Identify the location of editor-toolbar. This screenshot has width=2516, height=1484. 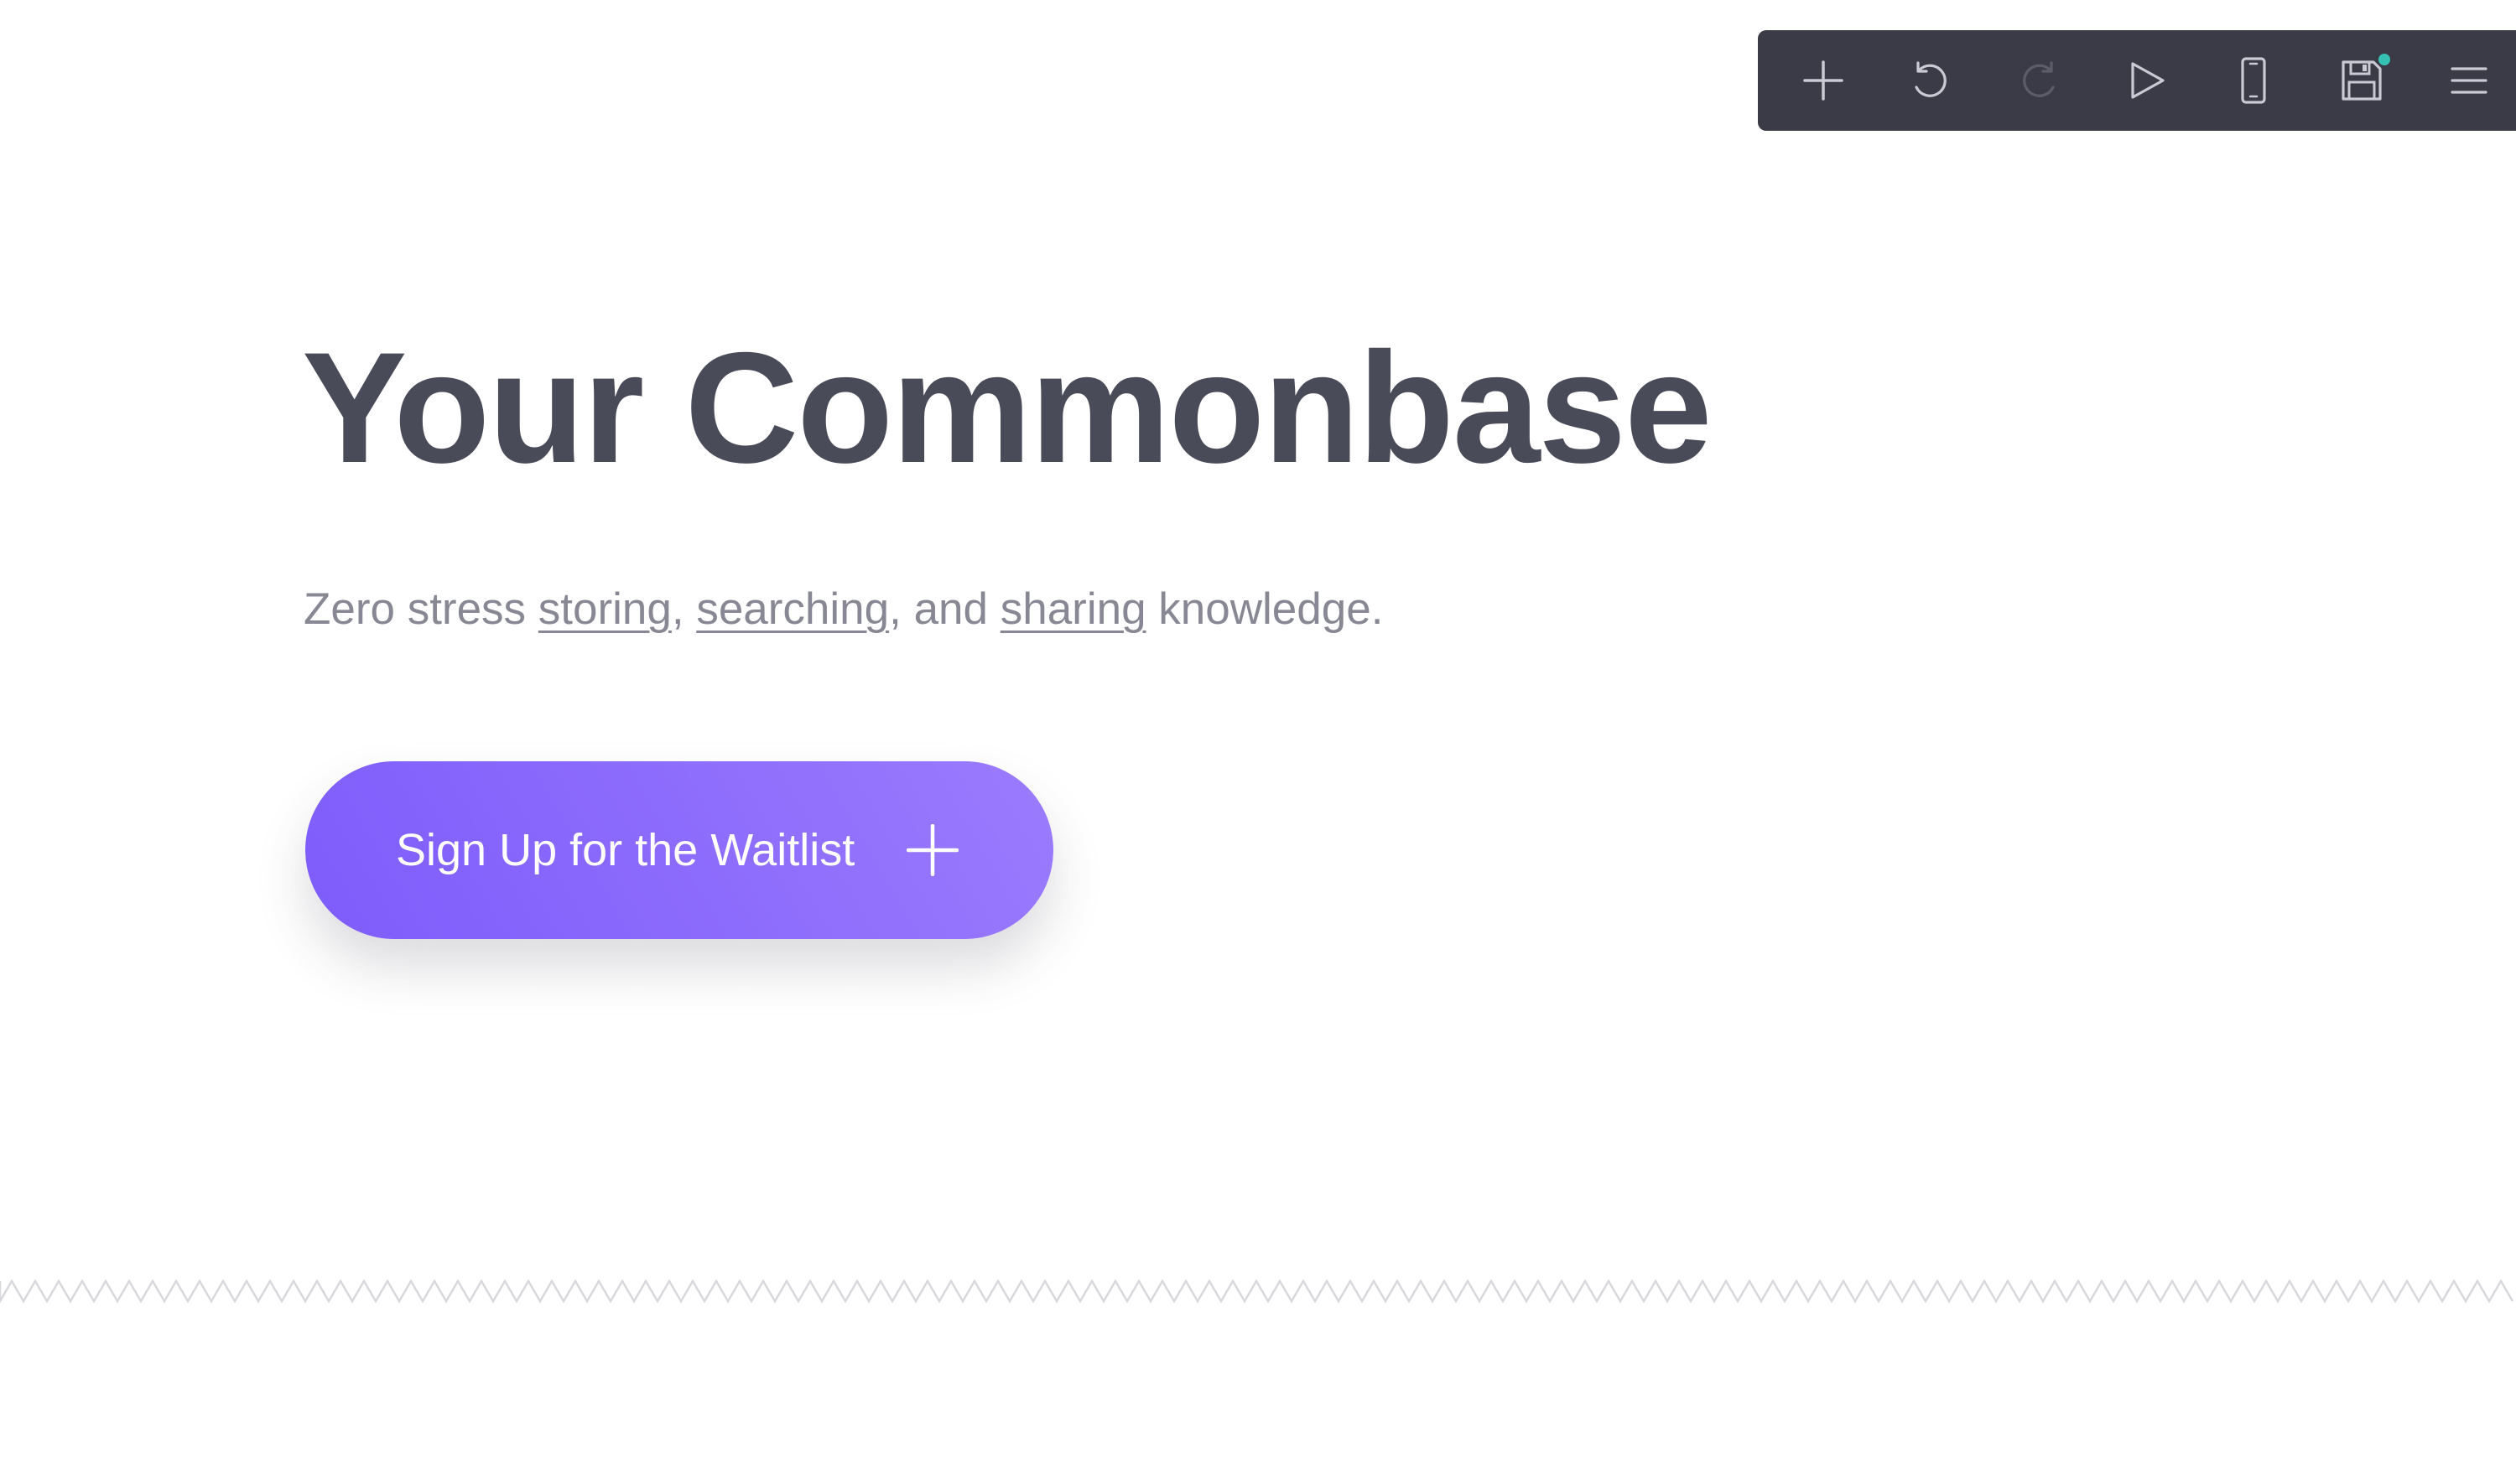
(2137, 80).